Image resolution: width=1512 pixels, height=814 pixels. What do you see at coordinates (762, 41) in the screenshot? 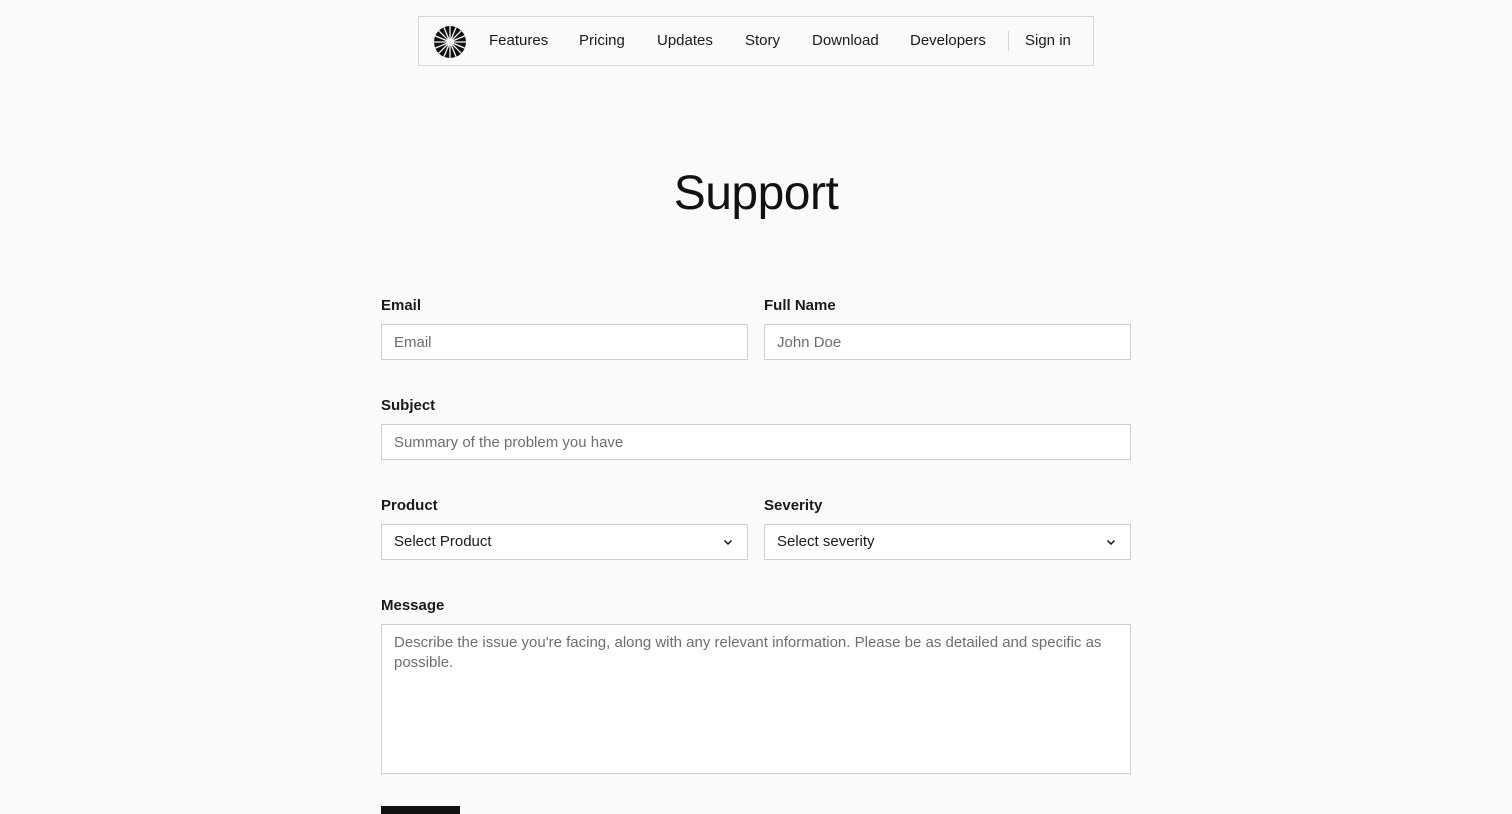
I see `nav-link-story: Story` at bounding box center [762, 41].